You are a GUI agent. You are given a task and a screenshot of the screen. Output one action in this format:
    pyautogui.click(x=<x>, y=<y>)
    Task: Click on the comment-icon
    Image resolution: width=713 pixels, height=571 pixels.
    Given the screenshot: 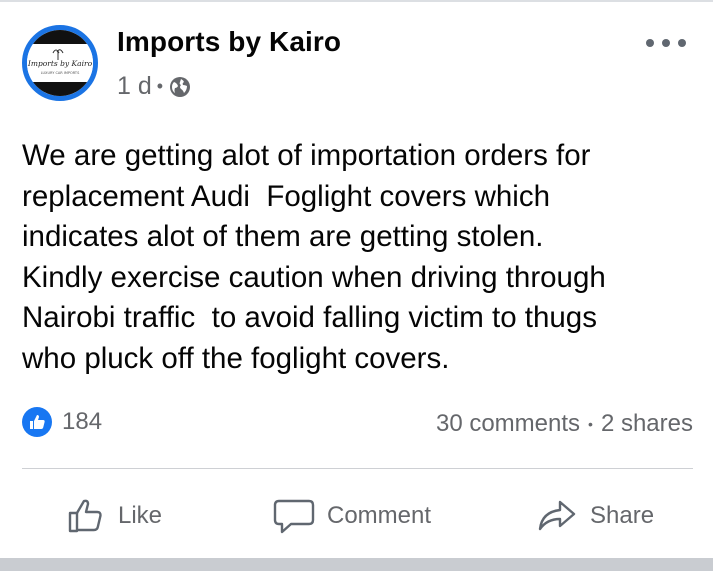 What is the action you would take?
    pyautogui.click(x=294, y=516)
    